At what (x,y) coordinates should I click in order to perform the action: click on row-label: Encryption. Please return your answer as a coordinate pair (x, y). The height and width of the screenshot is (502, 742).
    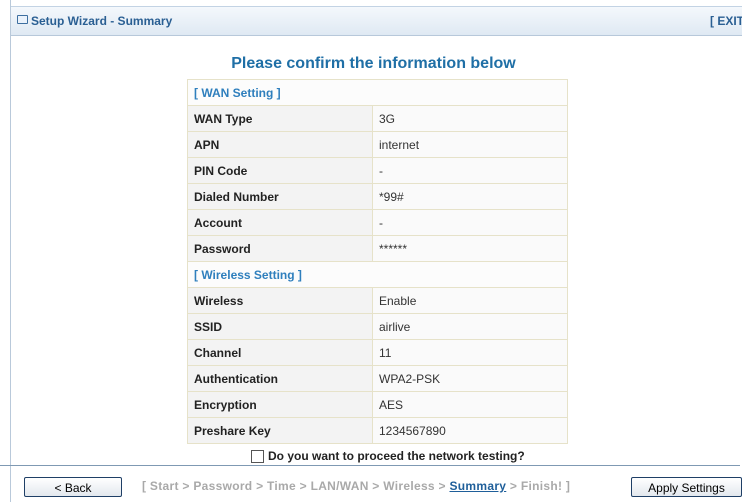
    Looking at the image, I should click on (280, 404).